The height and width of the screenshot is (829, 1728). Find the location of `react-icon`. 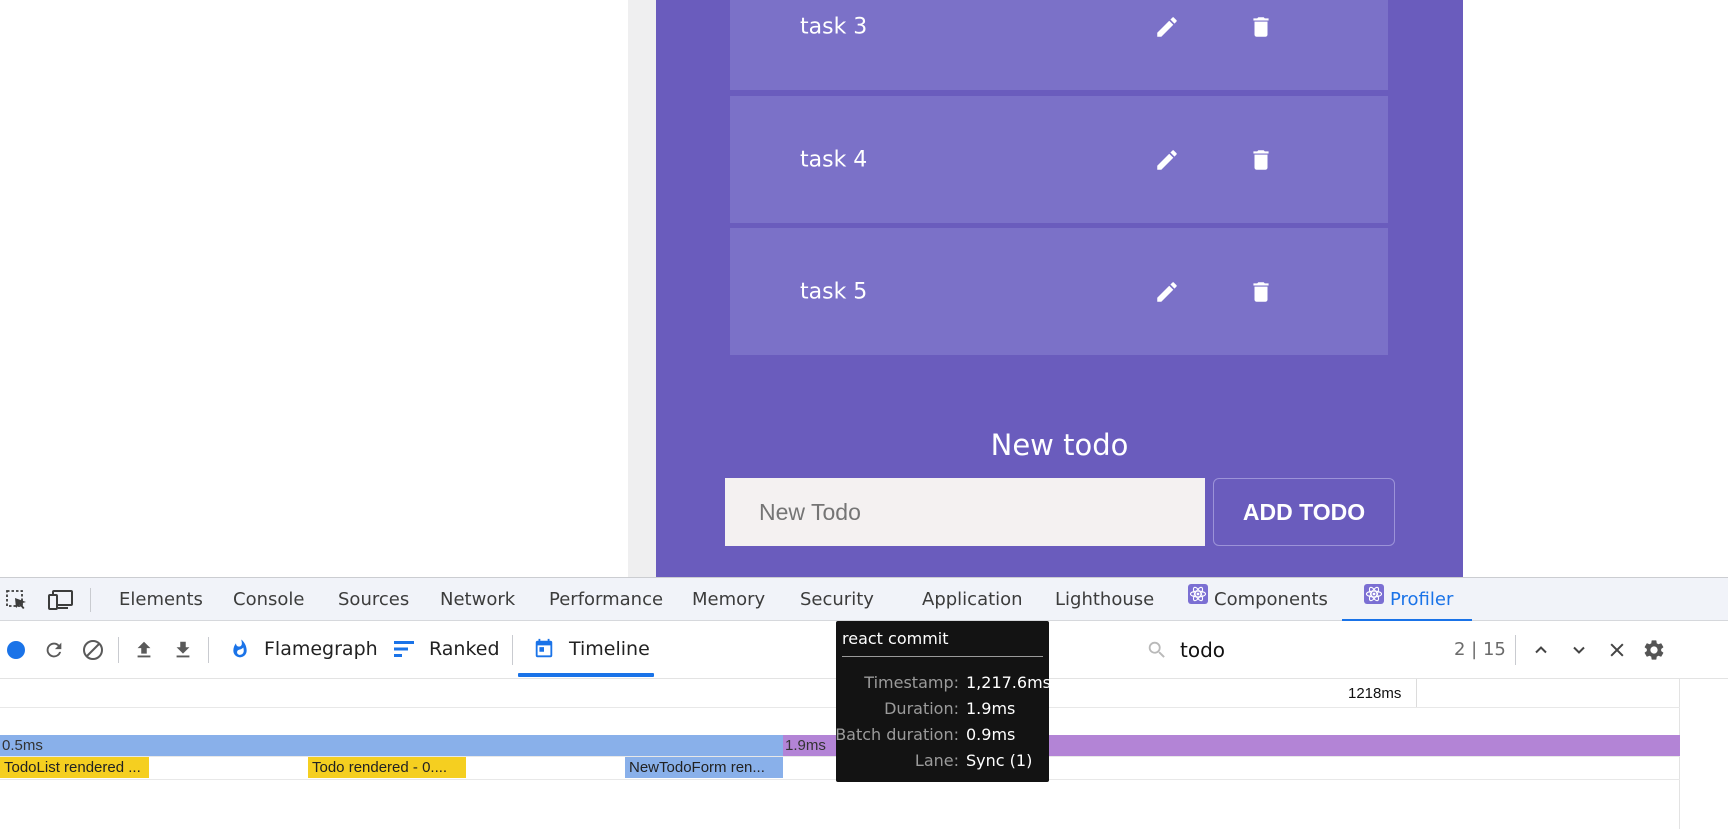

react-icon is located at coordinates (1374, 598).